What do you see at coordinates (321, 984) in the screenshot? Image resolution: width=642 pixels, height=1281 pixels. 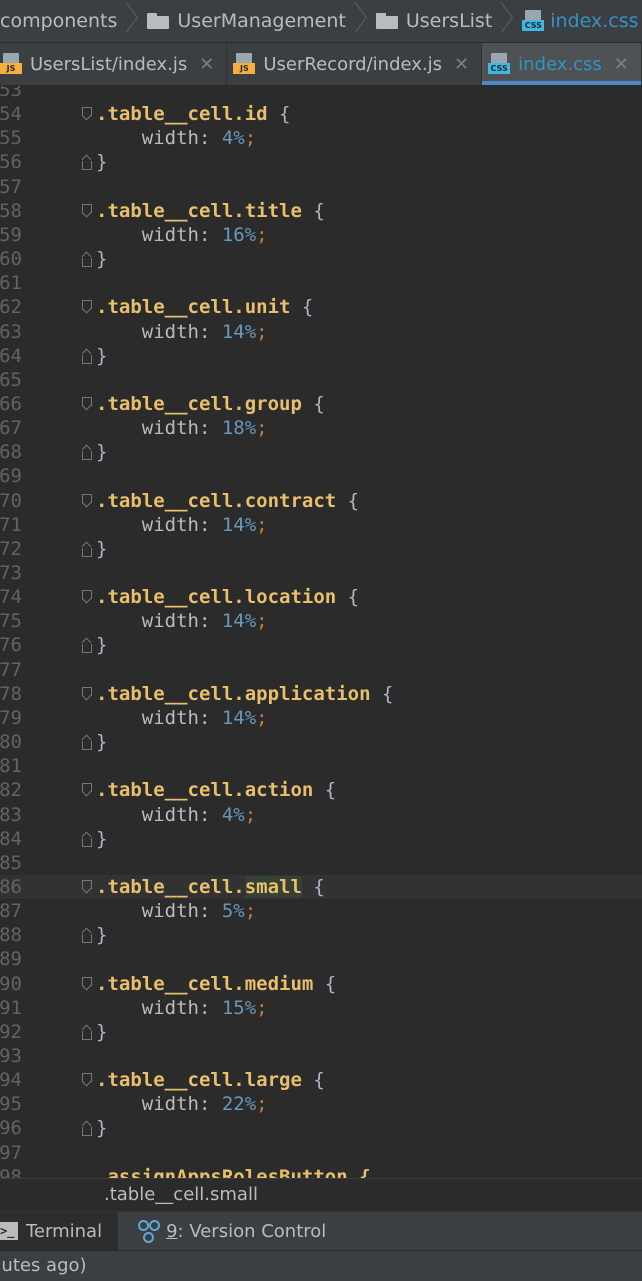 I see `code-line: 90.table__cell.medium {` at bounding box center [321, 984].